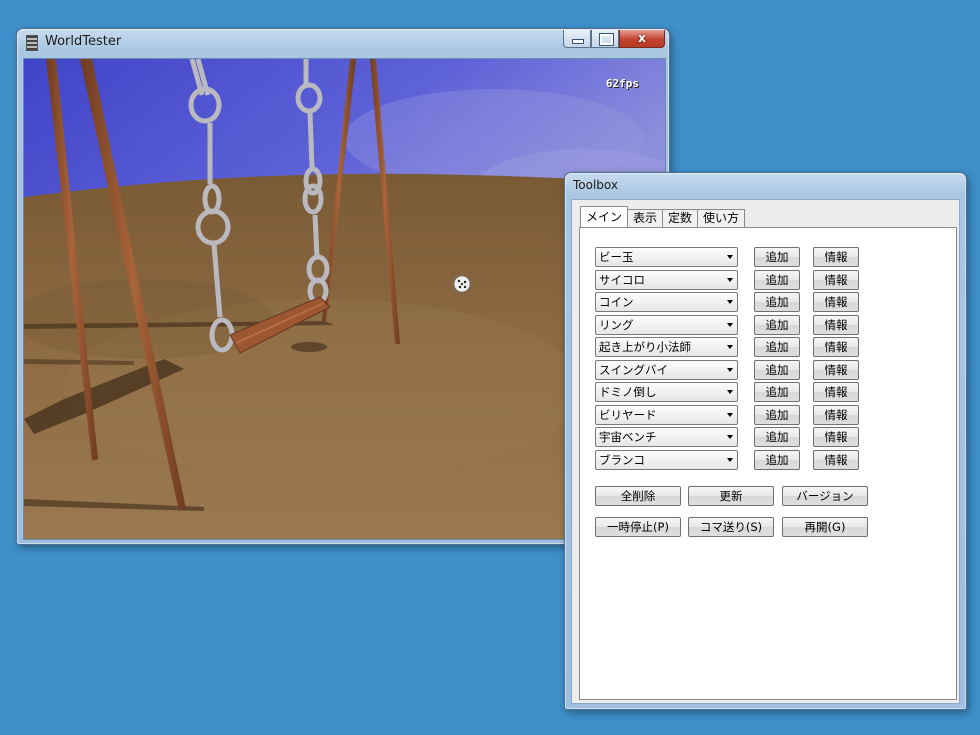  I want to click on object-select: ブランコ, so click(666, 460).